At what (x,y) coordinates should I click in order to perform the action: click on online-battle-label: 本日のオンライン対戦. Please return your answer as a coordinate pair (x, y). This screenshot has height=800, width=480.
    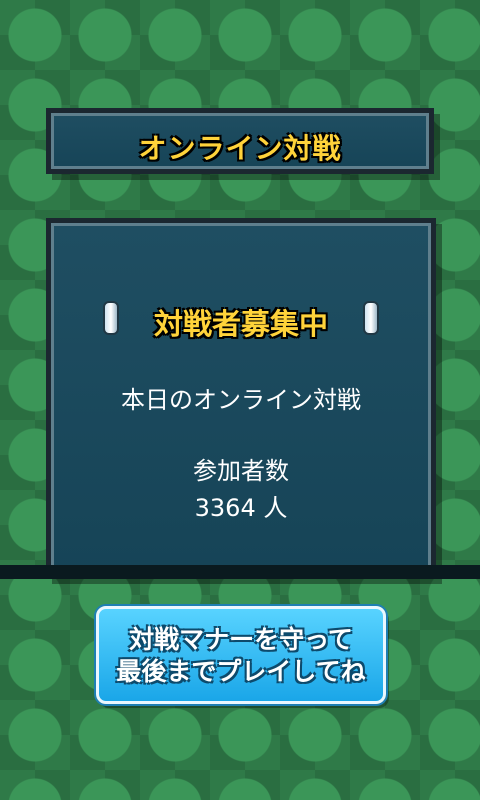
    Looking at the image, I should click on (241, 400).